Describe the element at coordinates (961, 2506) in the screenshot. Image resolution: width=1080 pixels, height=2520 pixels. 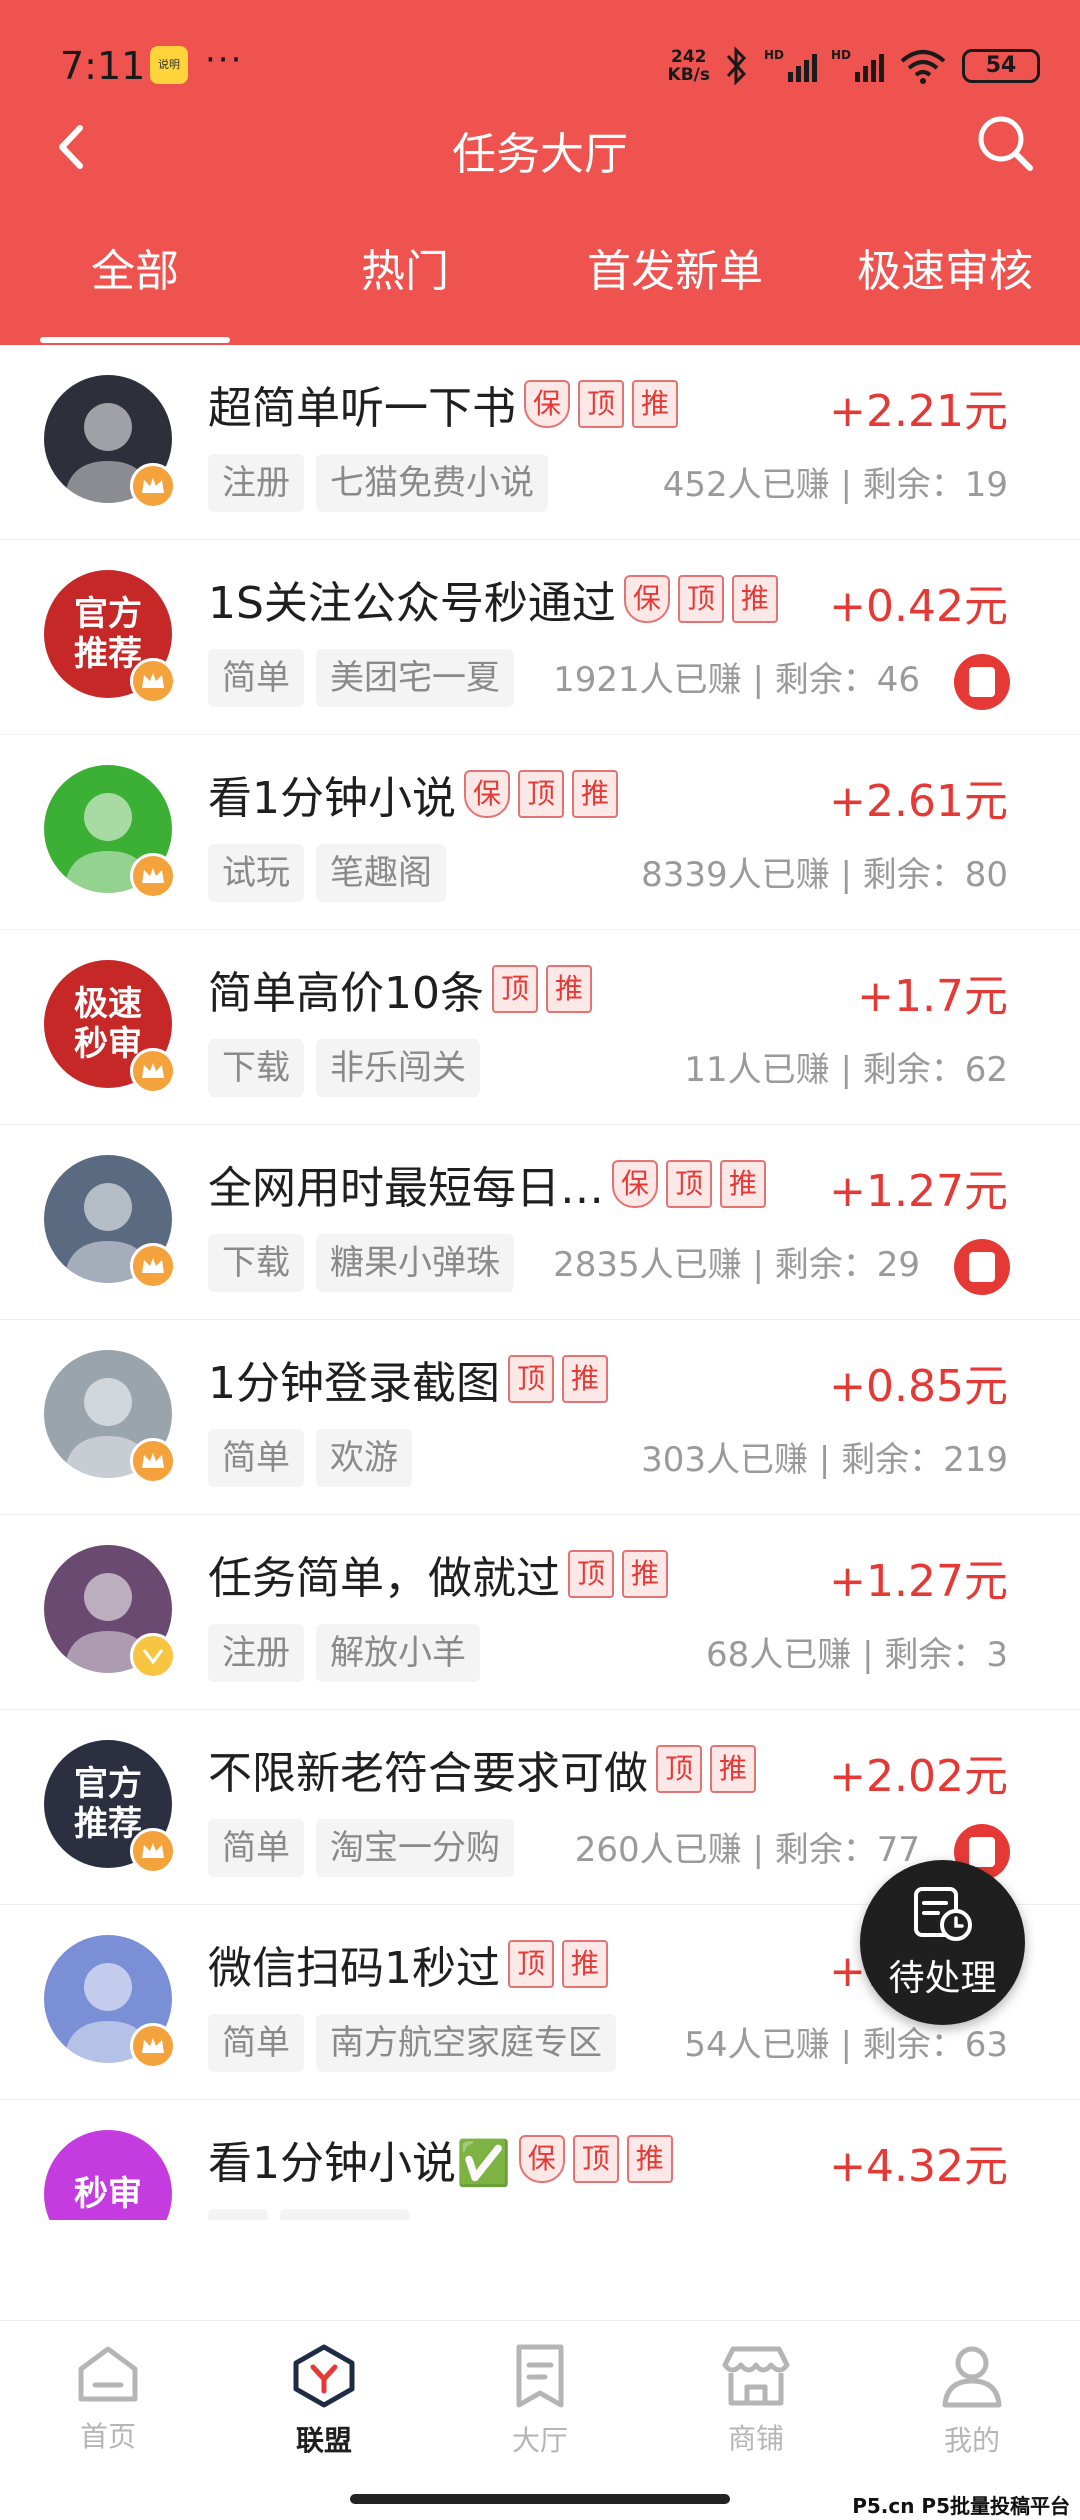
I see `watermark: P5.cn P5批量投稿平台` at that location.